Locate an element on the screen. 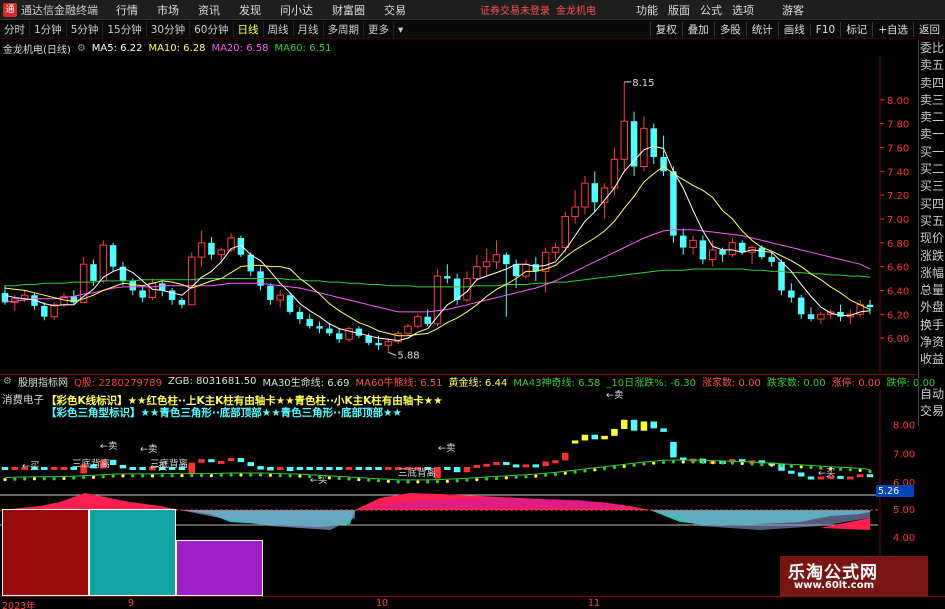 Image resolution: width=945 pixels, height=609 pixels. period-1min: 1分钟 is located at coordinates (48, 29).